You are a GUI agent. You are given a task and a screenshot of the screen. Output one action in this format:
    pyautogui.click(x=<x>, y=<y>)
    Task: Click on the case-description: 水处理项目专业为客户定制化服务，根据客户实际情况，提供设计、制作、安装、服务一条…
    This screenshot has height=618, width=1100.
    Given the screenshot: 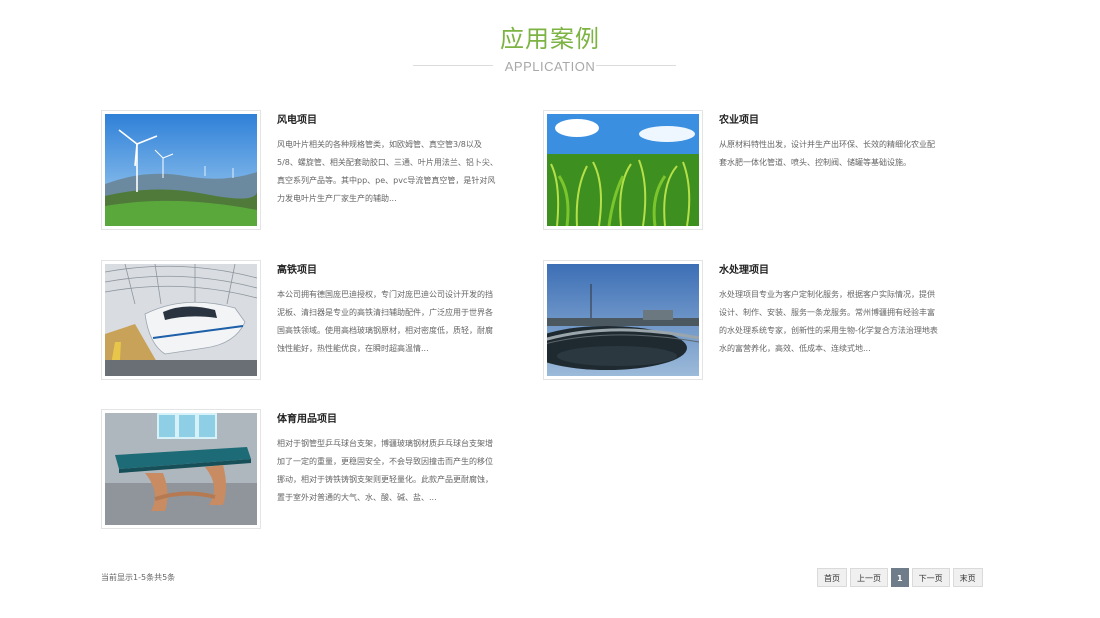 What is the action you would take?
    pyautogui.click(x=828, y=321)
    